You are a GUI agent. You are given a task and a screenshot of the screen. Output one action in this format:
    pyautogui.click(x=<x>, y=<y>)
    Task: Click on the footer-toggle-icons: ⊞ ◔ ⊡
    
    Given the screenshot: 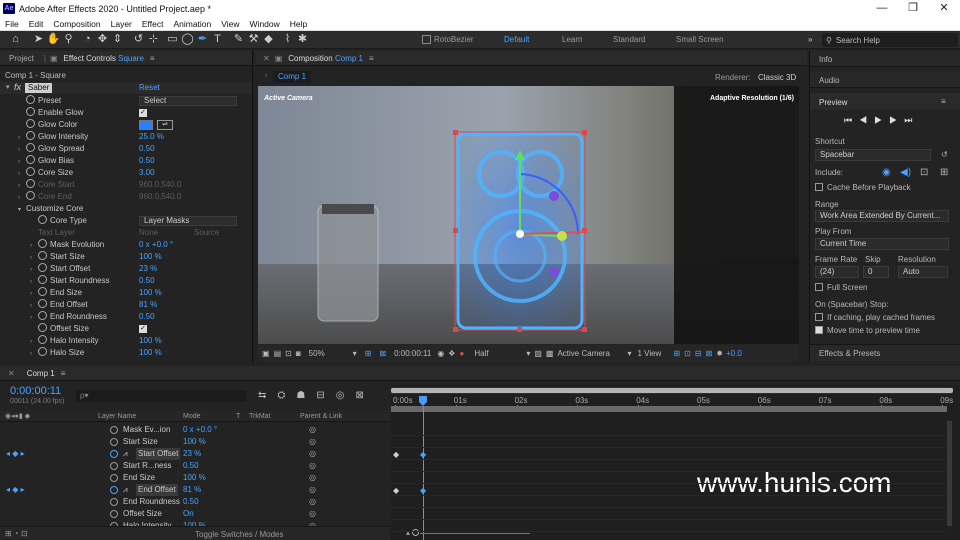 What is the action you would take?
    pyautogui.click(x=16, y=533)
    